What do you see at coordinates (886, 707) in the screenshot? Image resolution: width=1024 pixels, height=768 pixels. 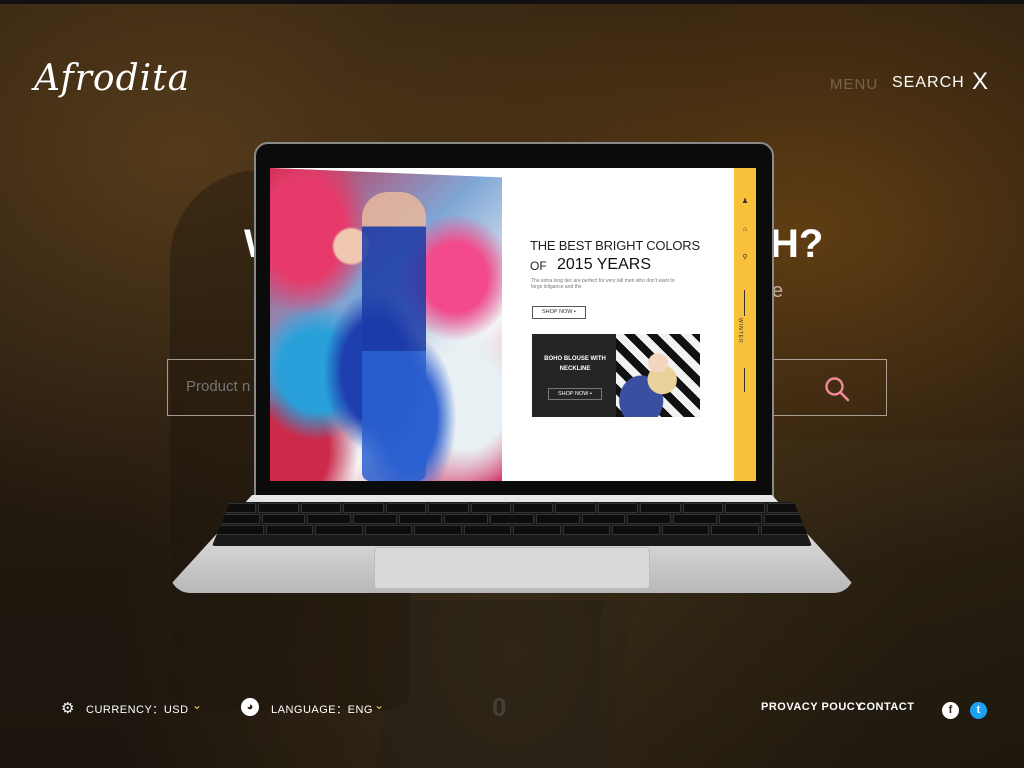 I see `contact-link: CONTACT` at bounding box center [886, 707].